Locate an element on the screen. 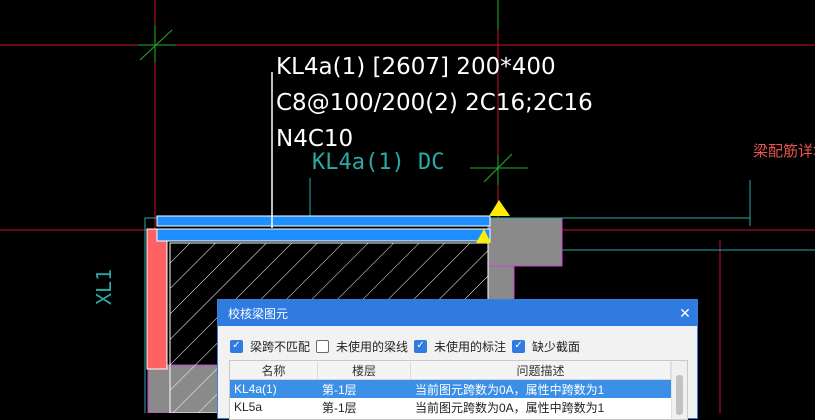 The width and height of the screenshot is (815, 420). close-icon: ✕ is located at coordinates (685, 313).